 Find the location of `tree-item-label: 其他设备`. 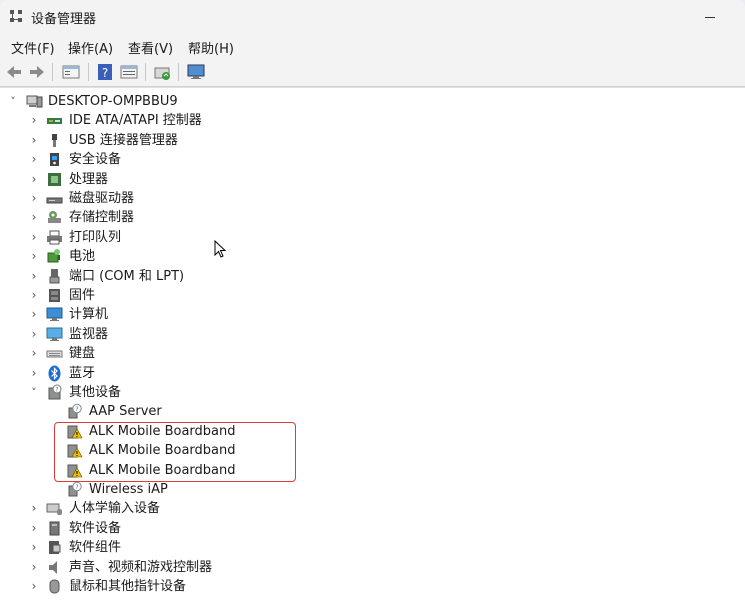

tree-item-label: 其他设备 is located at coordinates (95, 392).